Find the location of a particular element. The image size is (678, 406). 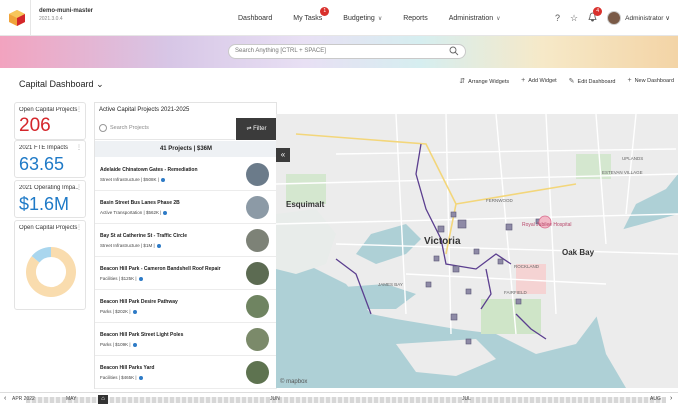

kpi-value: 63.65 is located at coordinates (42, 164).